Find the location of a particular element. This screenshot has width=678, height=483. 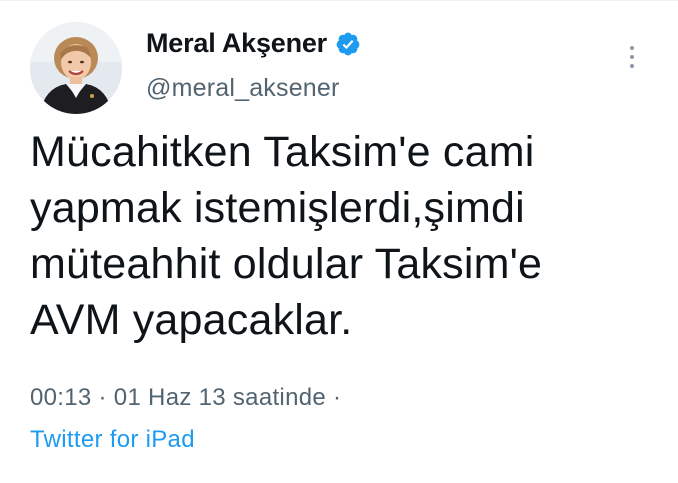

more-options-icon is located at coordinates (632, 57).